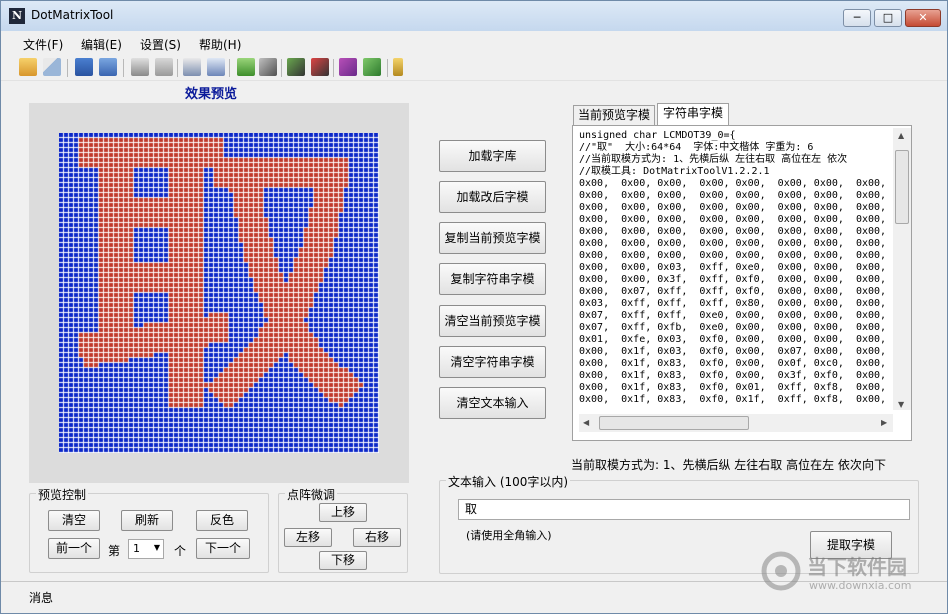 This screenshot has width=948, height=614. Describe the element at coordinates (216, 67) in the screenshot. I see `print-preview-icon` at that location.